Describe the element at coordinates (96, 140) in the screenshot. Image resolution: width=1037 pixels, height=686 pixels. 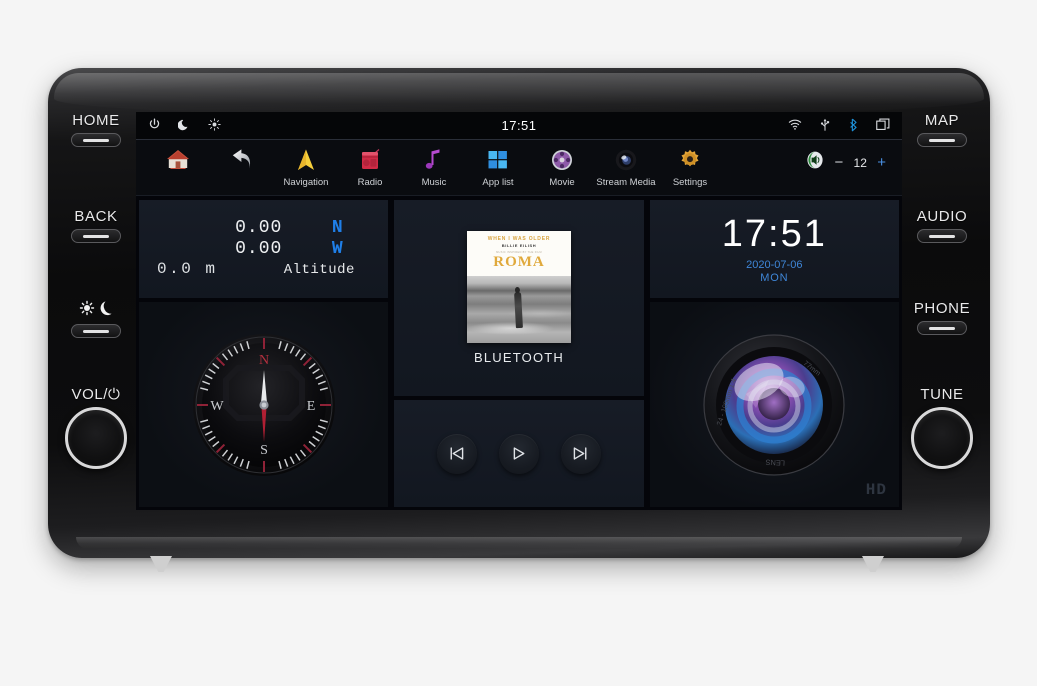
I see `home-key-cap` at that location.